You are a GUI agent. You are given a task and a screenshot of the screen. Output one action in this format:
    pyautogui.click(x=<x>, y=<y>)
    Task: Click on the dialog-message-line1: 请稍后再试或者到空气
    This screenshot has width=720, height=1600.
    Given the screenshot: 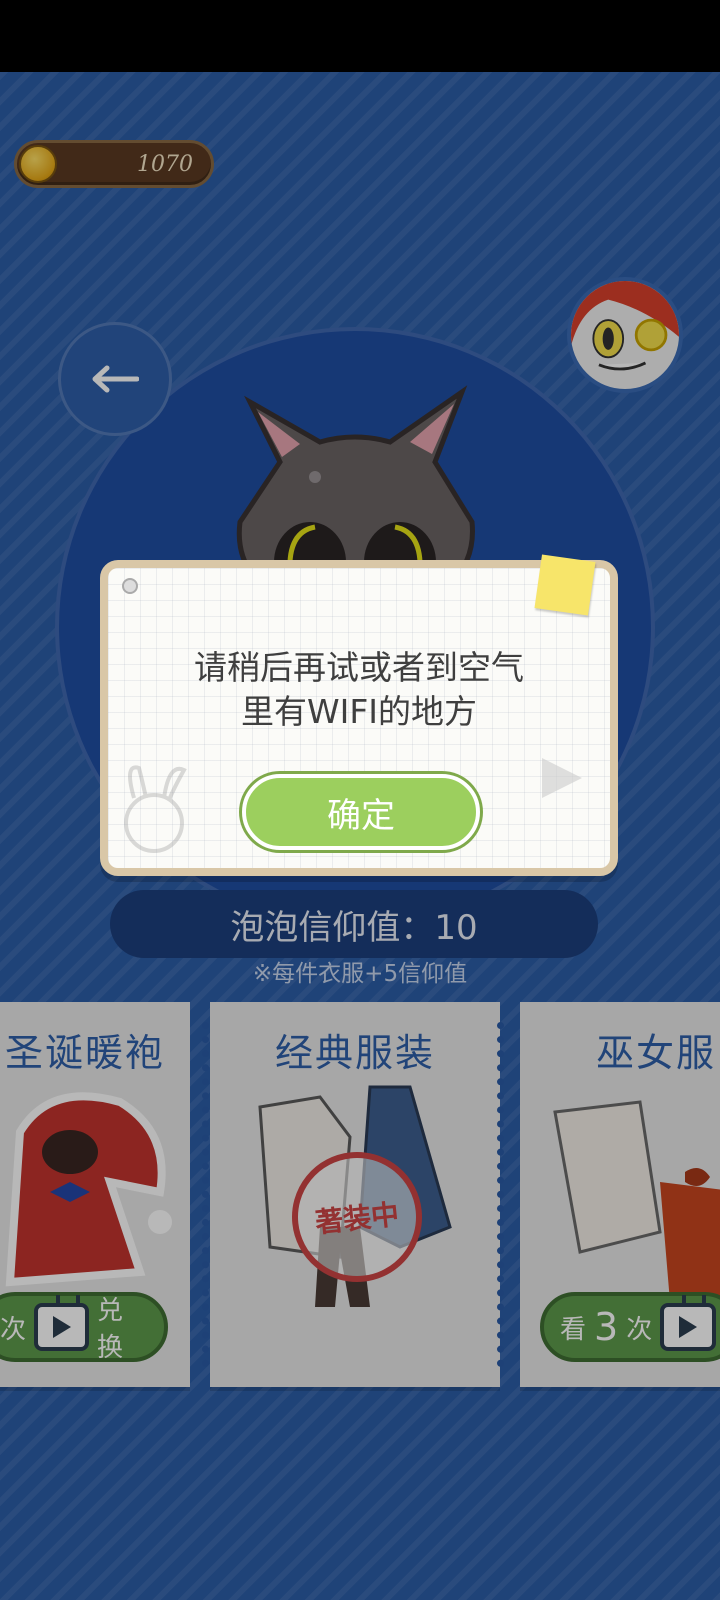 What is the action you would take?
    pyautogui.click(x=359, y=667)
    